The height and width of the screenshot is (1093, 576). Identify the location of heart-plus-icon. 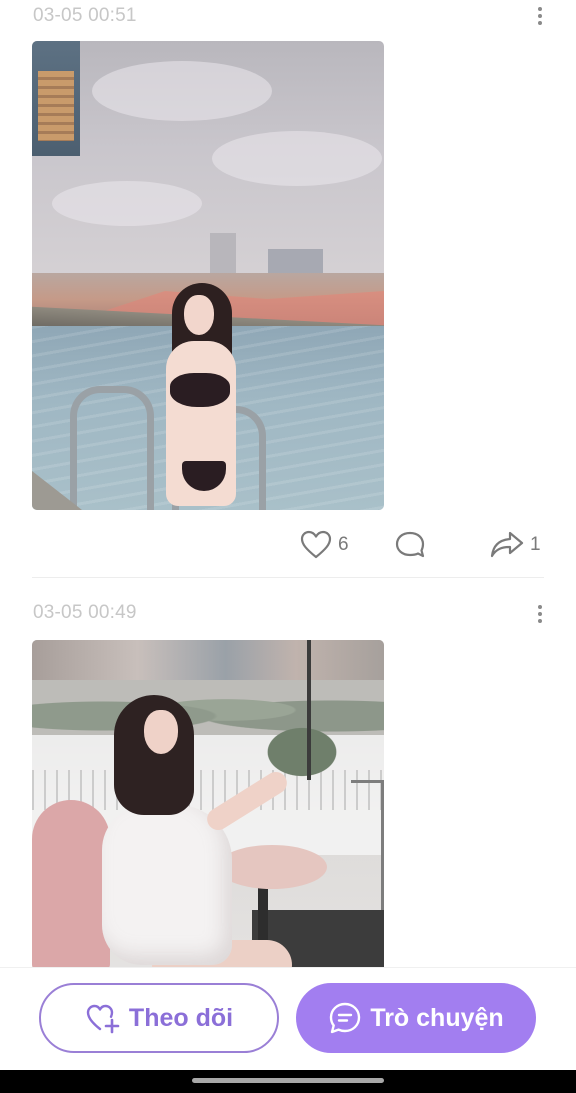
(103, 1019).